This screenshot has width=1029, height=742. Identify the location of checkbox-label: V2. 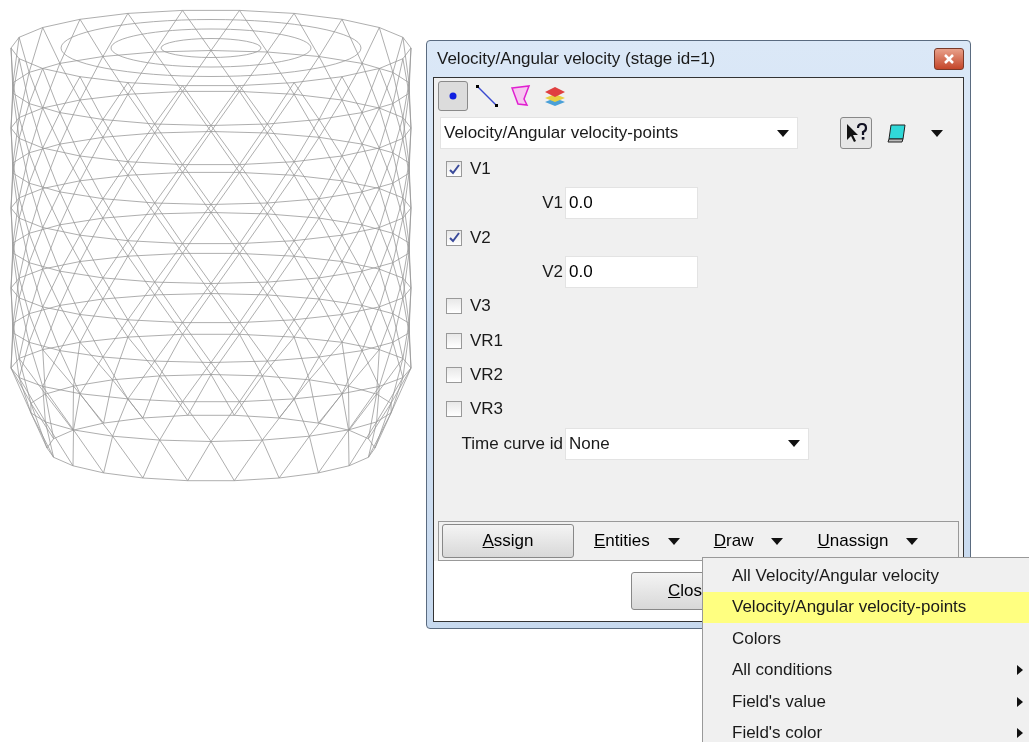
(480, 237).